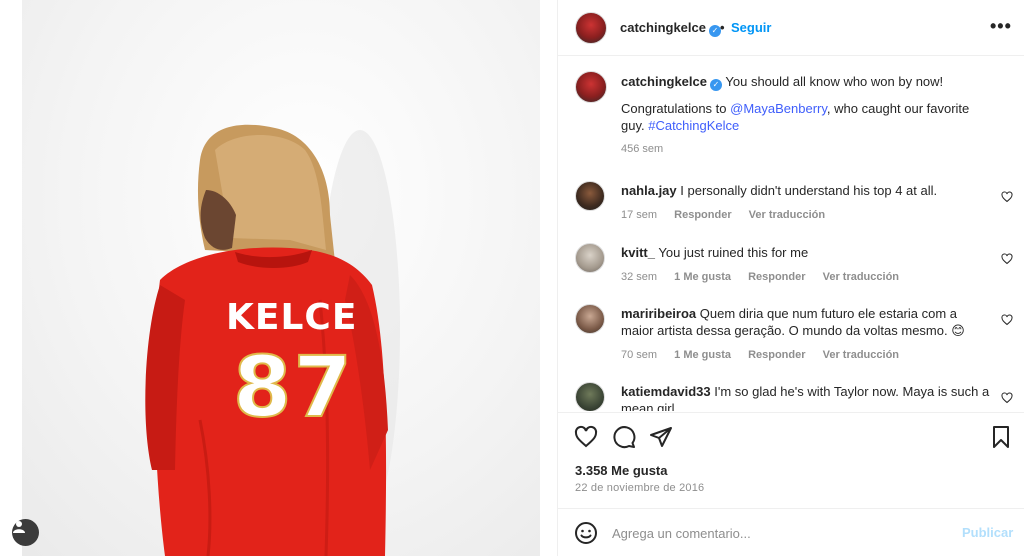 The height and width of the screenshot is (556, 1024). What do you see at coordinates (778, 108) in the screenshot?
I see `caption-mention: @MayaBenberry` at bounding box center [778, 108].